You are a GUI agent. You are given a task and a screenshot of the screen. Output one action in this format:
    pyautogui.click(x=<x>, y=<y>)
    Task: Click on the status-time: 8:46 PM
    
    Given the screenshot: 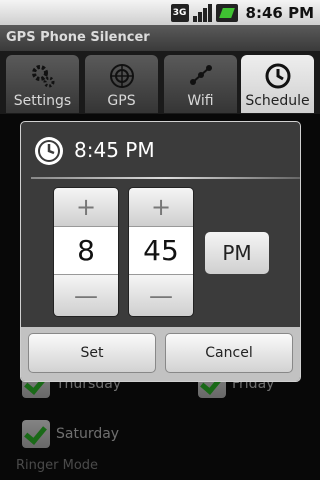 What is the action you would take?
    pyautogui.click(x=279, y=12)
    